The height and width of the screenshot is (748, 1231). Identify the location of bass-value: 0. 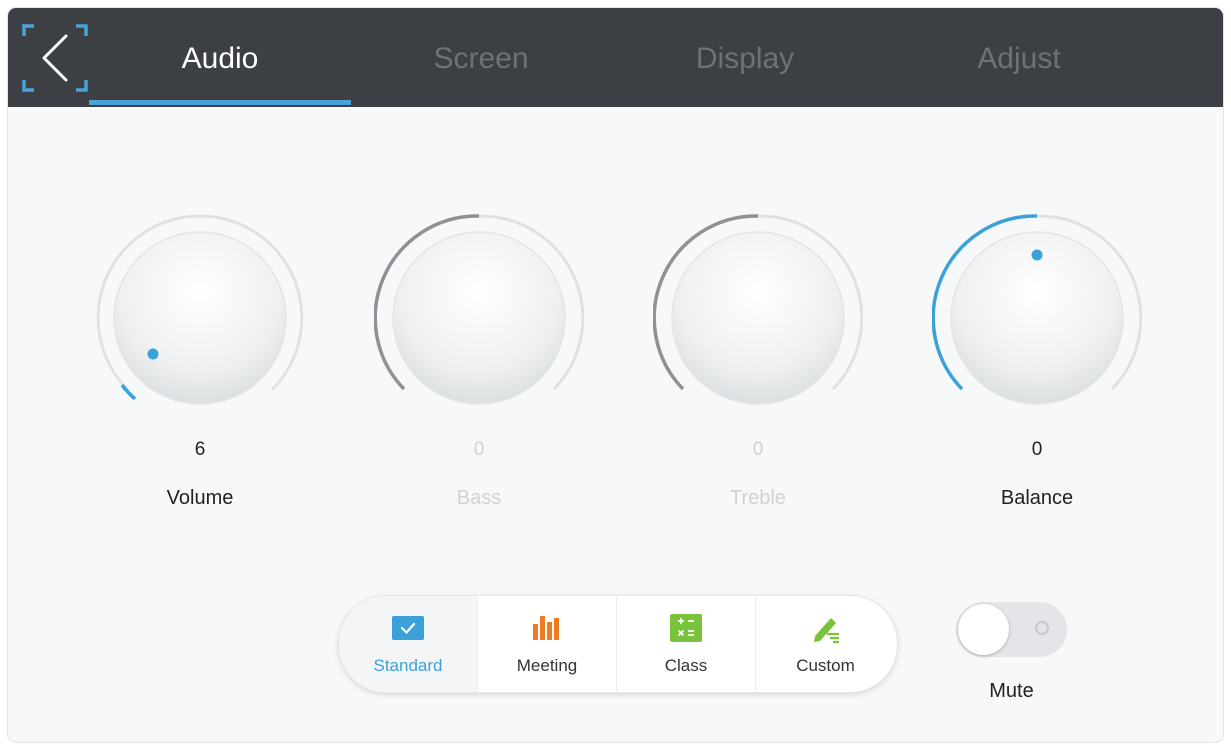
(479, 449).